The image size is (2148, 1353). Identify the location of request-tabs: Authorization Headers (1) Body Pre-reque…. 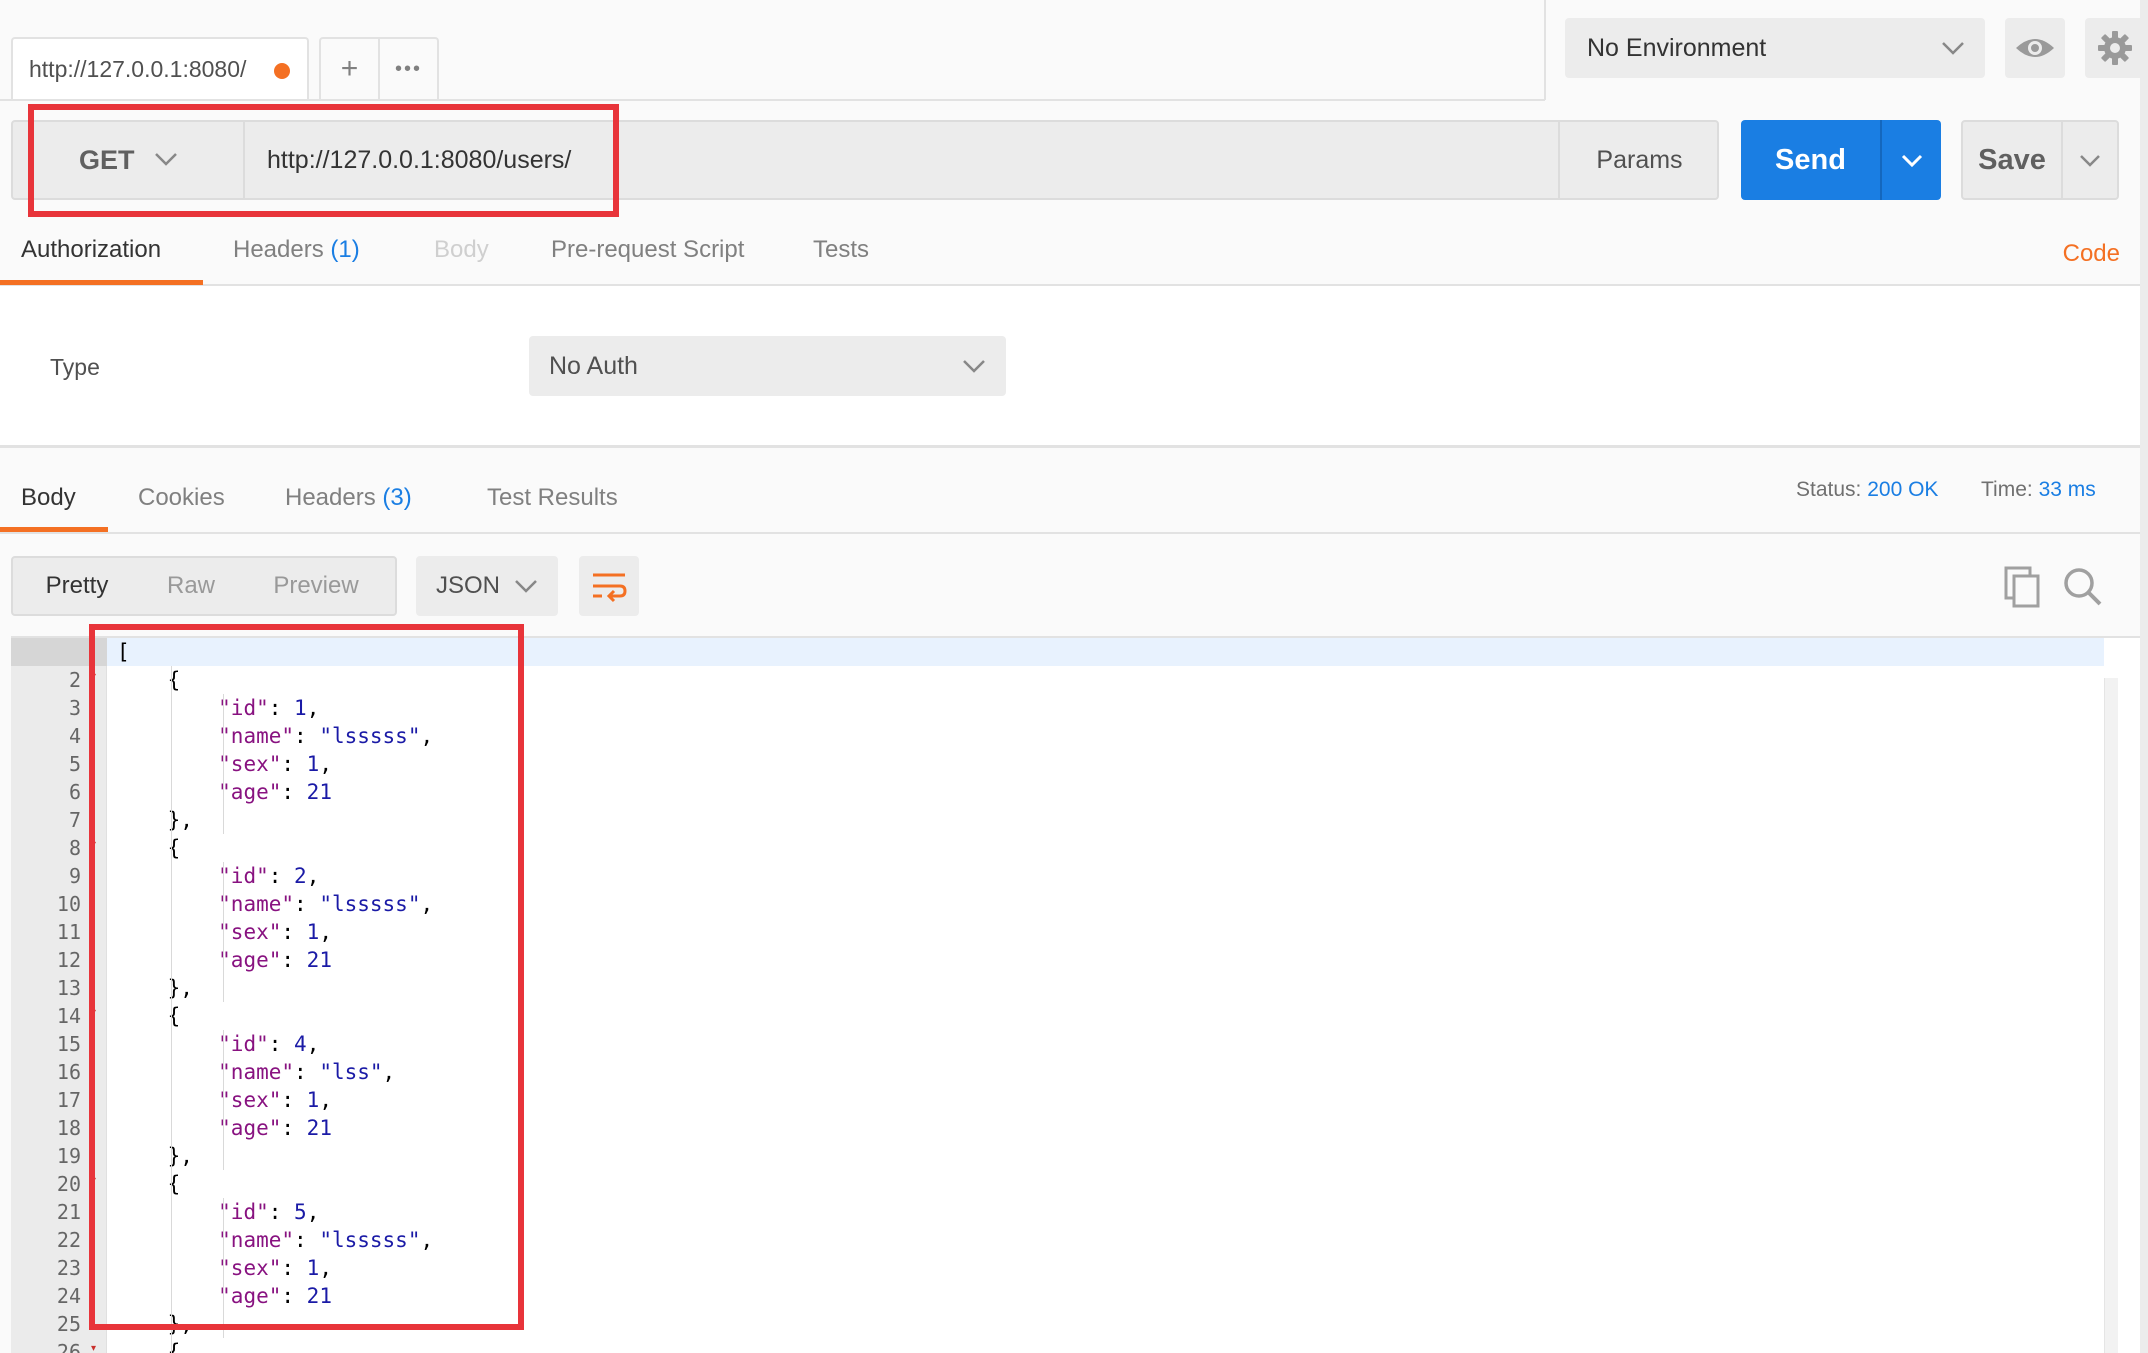
(1070, 256).